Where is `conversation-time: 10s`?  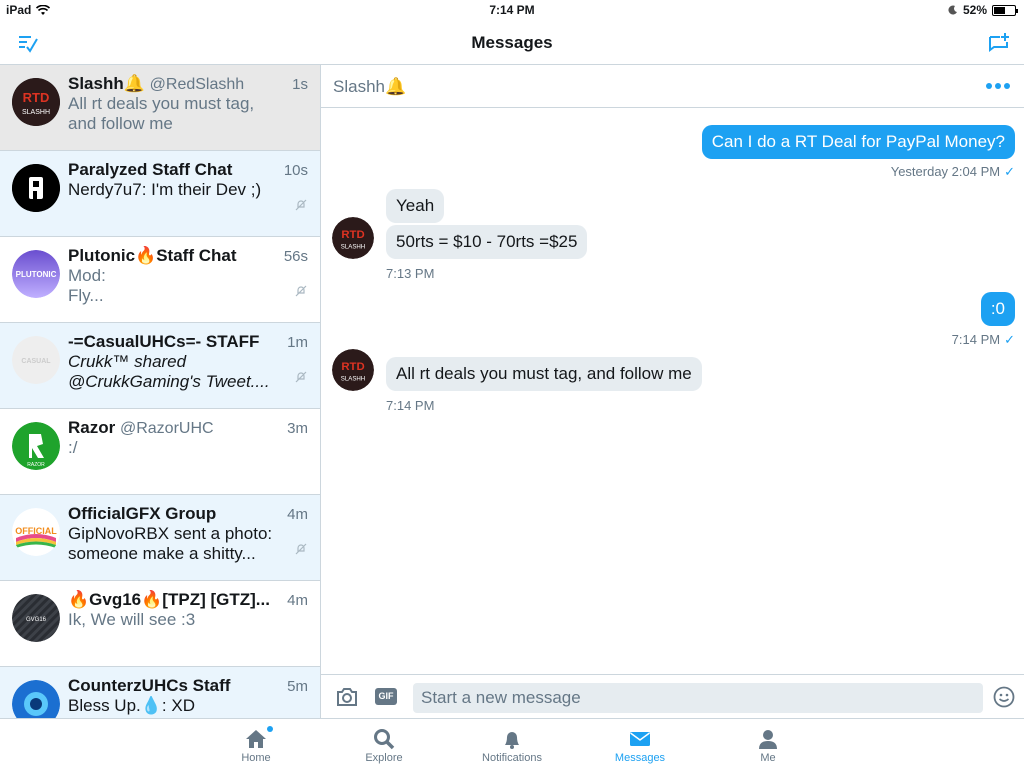
conversation-time: 10s is located at coordinates (295, 170).